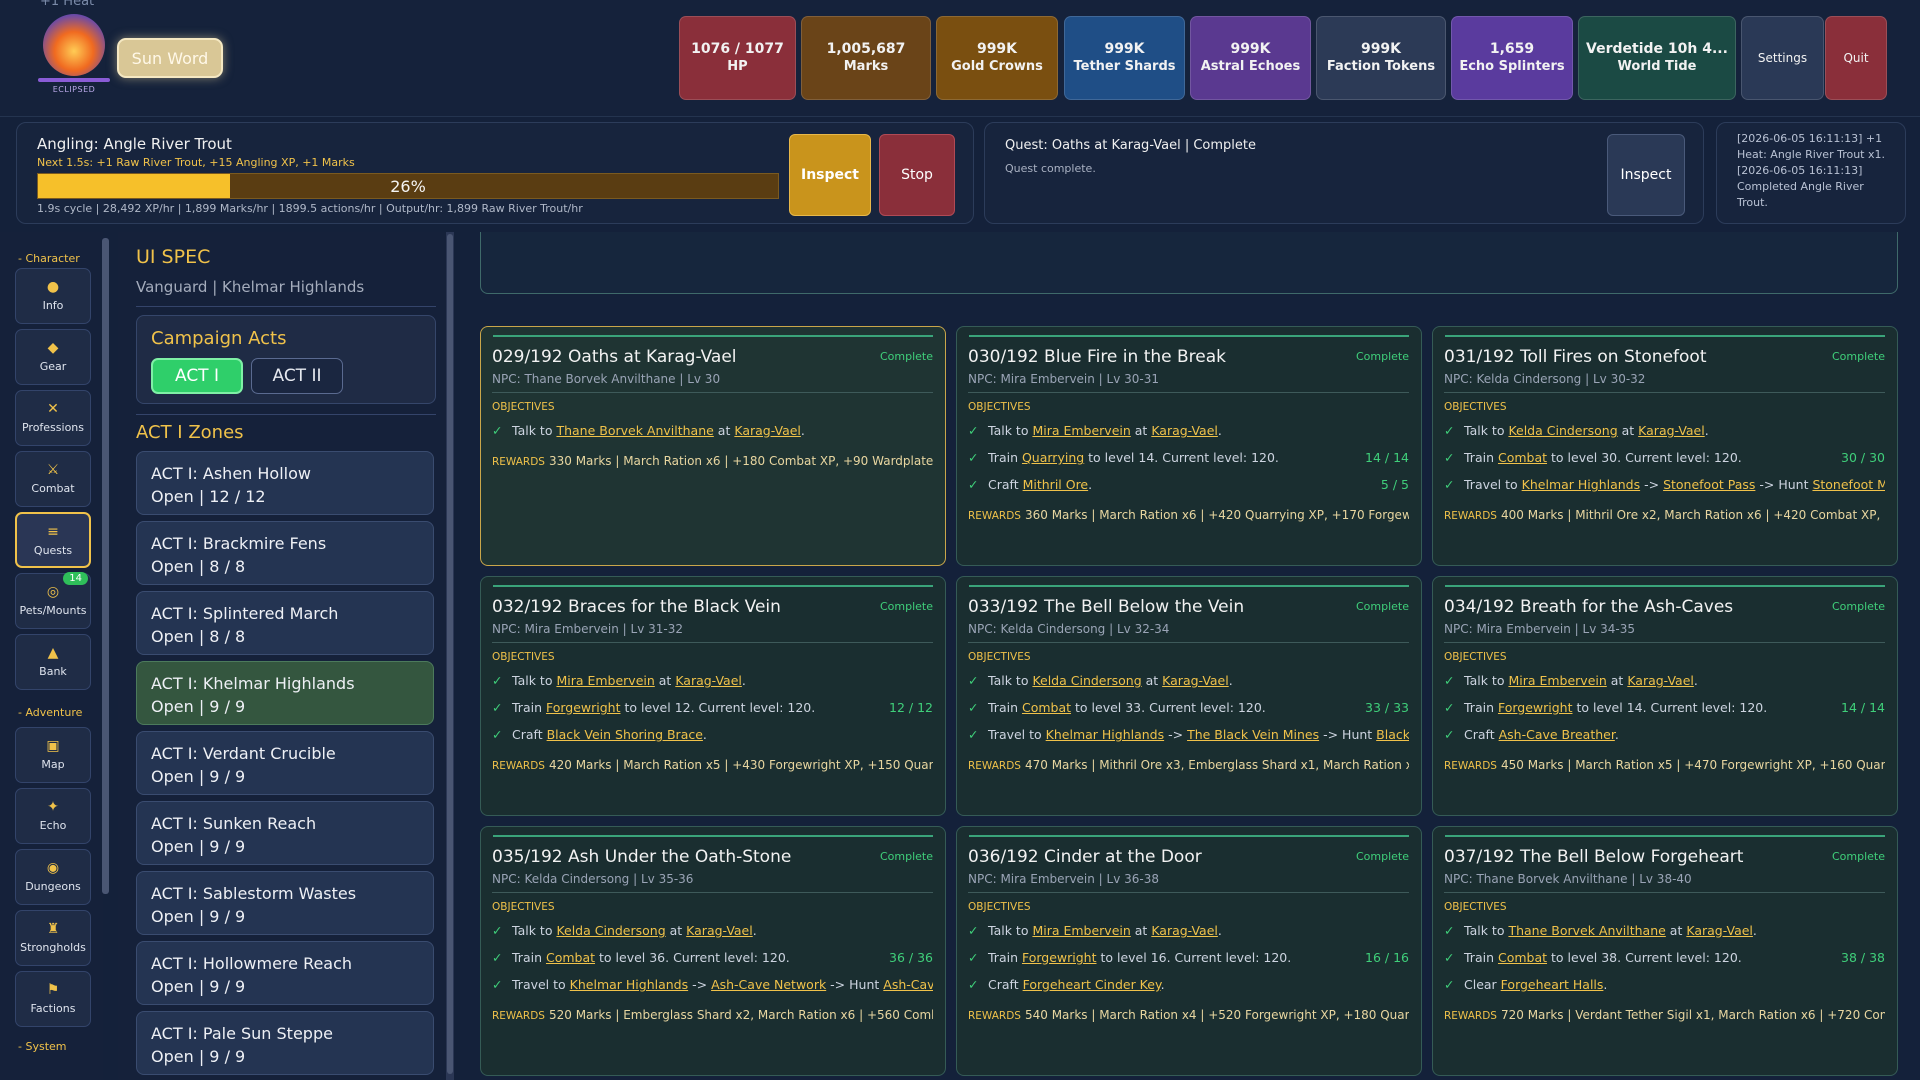 The width and height of the screenshot is (1920, 1080). What do you see at coordinates (285, 623) in the screenshot?
I see `zone-item: ACT I: Splintered March Open | 8 / 8` at bounding box center [285, 623].